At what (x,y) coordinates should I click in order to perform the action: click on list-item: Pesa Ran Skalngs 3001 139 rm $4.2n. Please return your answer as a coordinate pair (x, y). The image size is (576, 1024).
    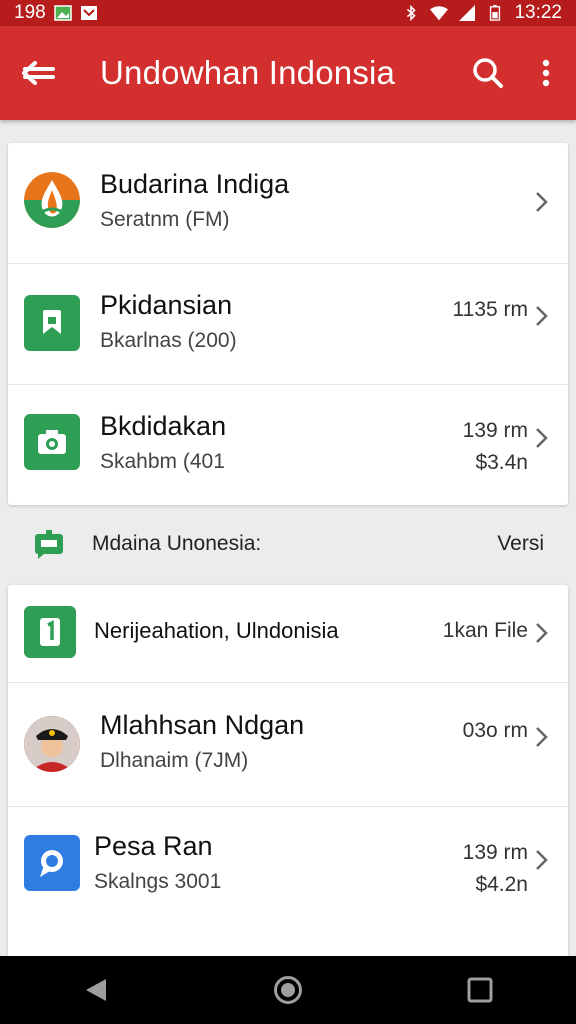
    Looking at the image, I should click on (288, 869).